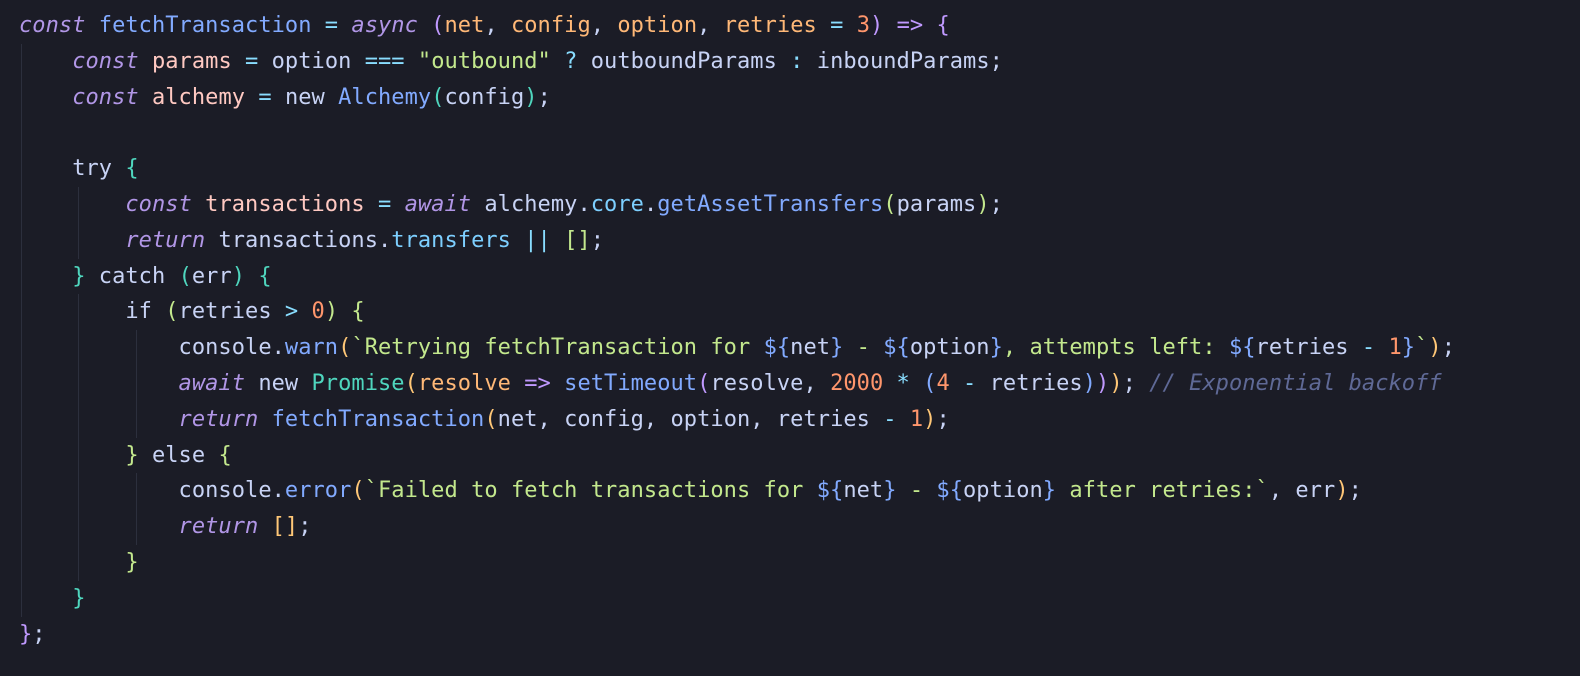  I want to click on code-token: ., so click(278, 348).